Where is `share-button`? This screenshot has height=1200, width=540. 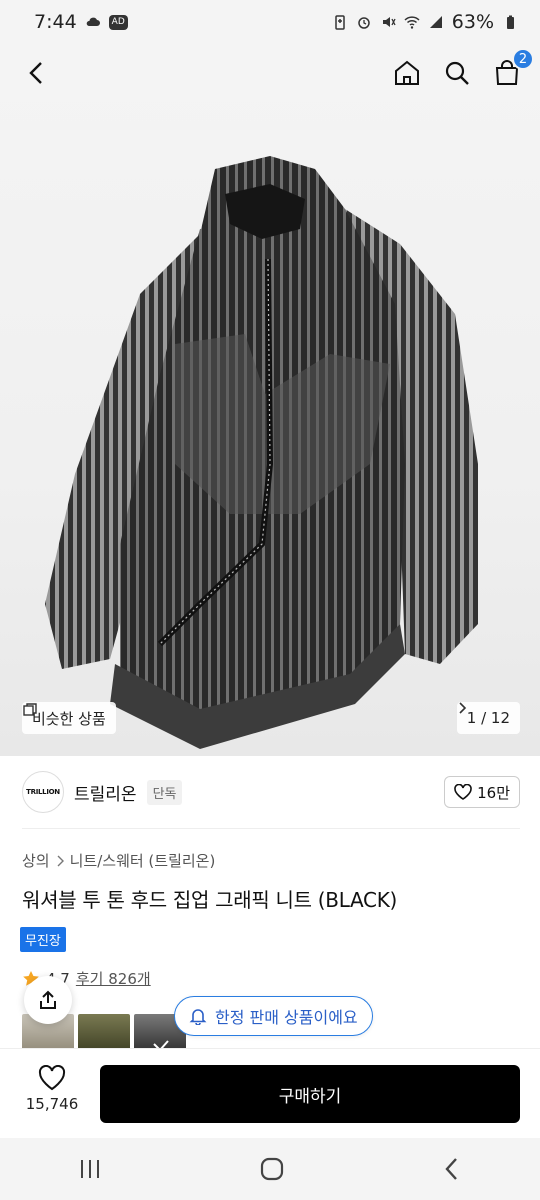 share-button is located at coordinates (48, 1000).